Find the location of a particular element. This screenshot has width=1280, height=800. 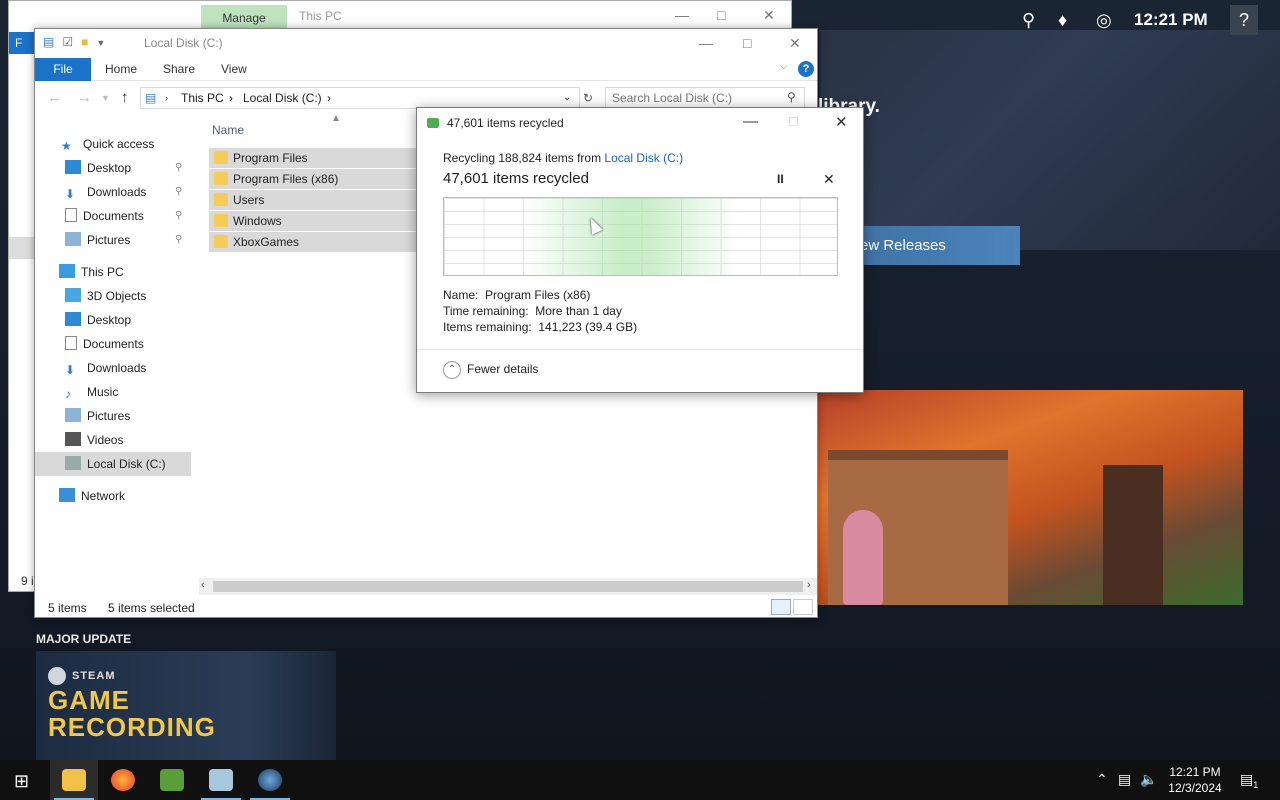

nav-this-pc: This PC is located at coordinates (91, 272).